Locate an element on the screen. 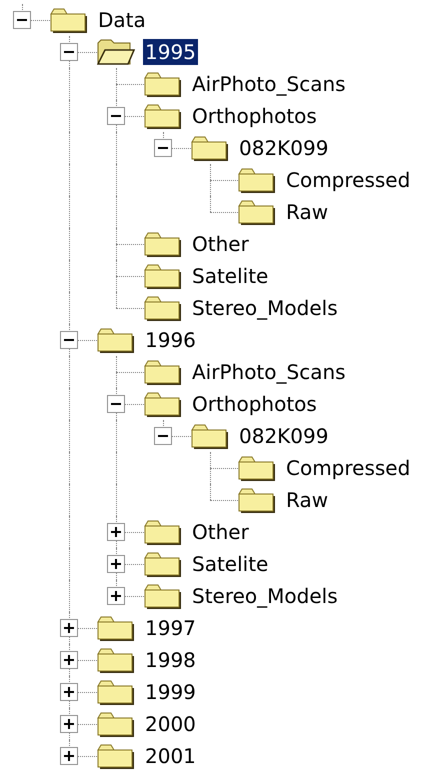 The image size is (441, 772). tree-item: 1997 is located at coordinates (170, 628).